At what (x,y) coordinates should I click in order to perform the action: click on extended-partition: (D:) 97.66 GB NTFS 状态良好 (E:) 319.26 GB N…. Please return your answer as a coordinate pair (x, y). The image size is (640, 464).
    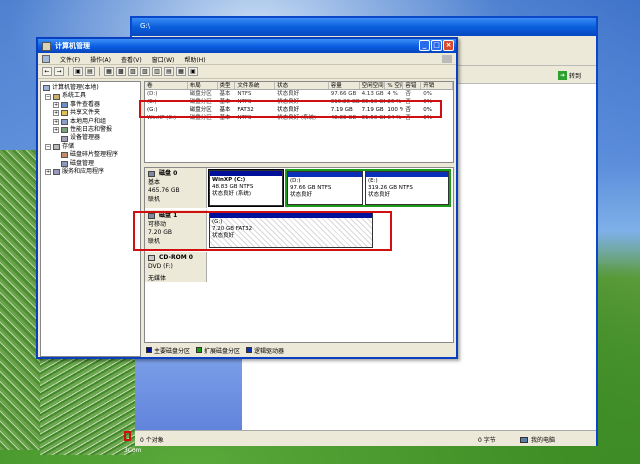
    Looking at the image, I should click on (368, 188).